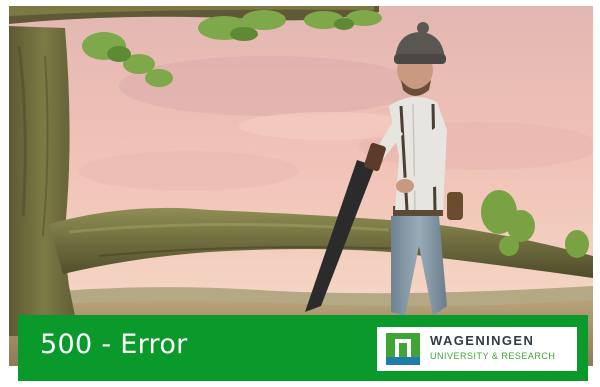 The image size is (600, 387). Describe the element at coordinates (114, 344) in the screenshot. I see `error-title: 500 - Error` at that location.